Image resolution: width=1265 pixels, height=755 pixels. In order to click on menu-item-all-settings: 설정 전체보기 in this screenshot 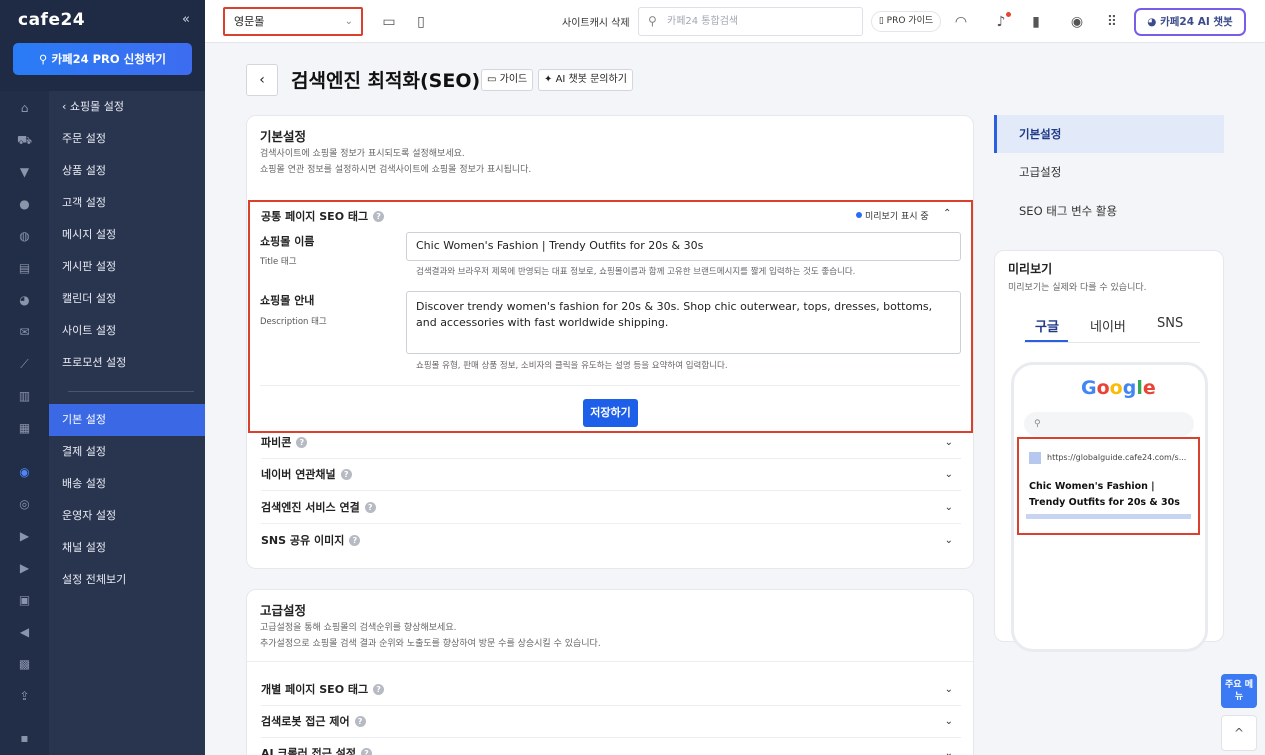, I will do `click(127, 580)`.